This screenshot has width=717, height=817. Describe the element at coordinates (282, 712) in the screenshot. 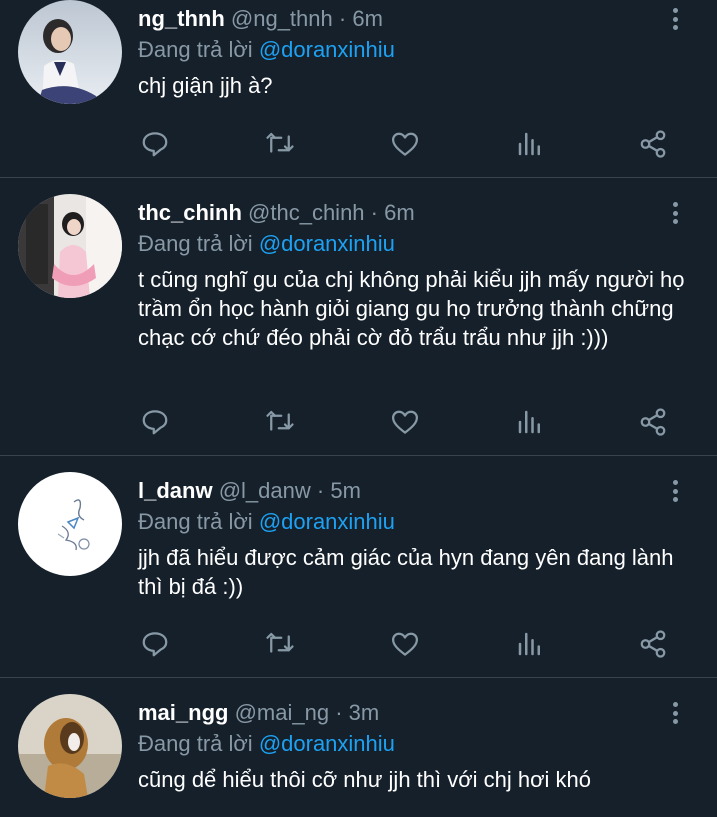

I see `user-handle: @mai_ng` at that location.